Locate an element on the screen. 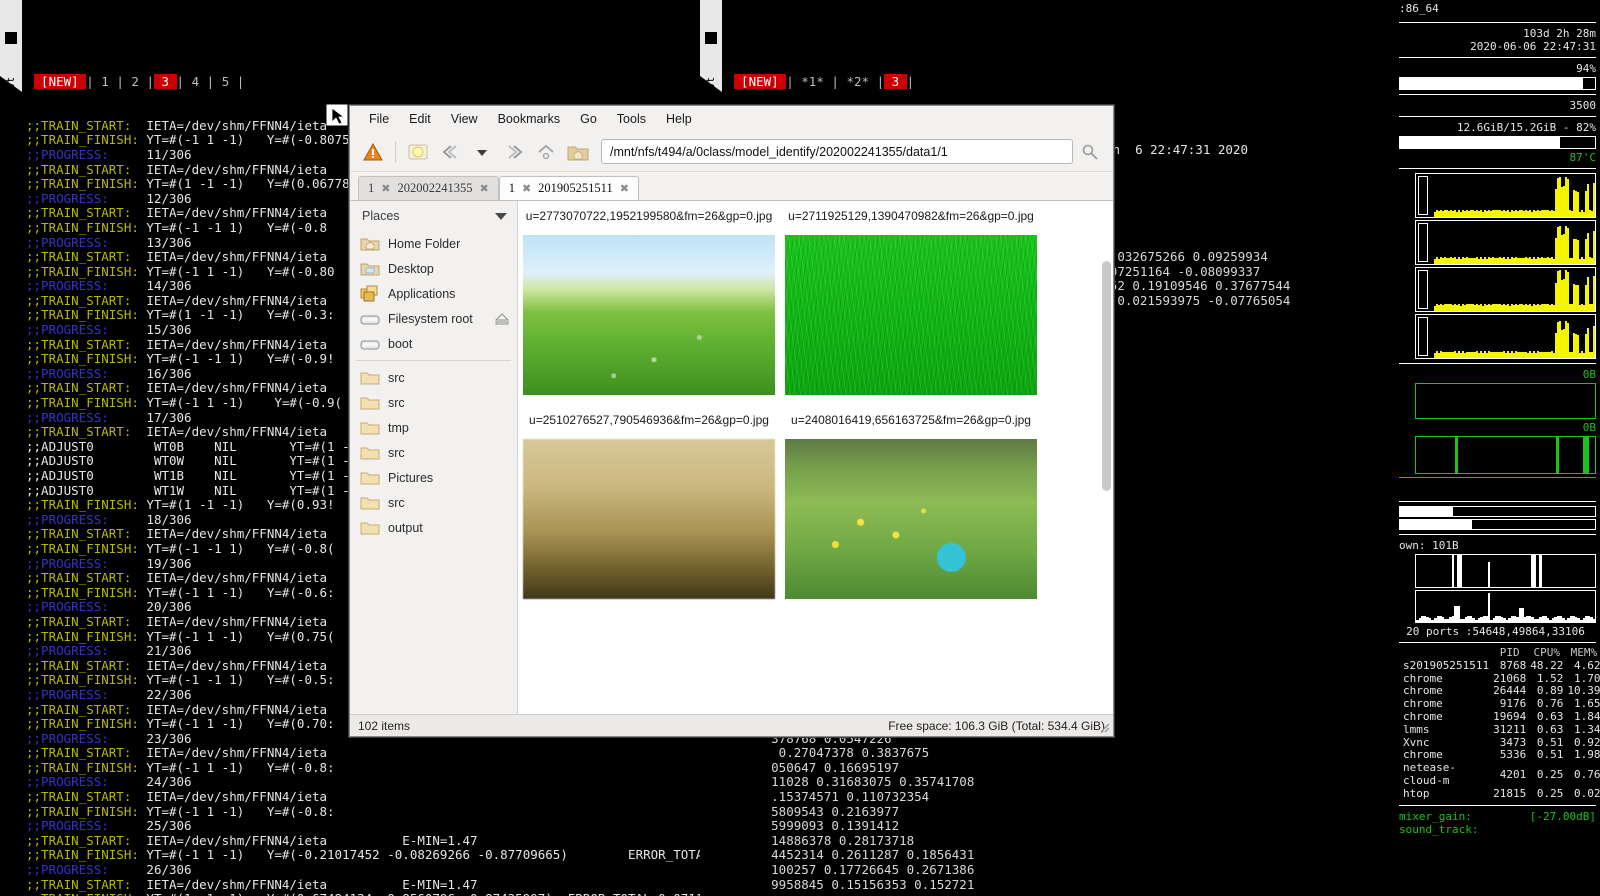 Image resolution: width=1600 pixels, height=896 pixels. process-name: s201905251511 is located at coordinates (1446, 665).